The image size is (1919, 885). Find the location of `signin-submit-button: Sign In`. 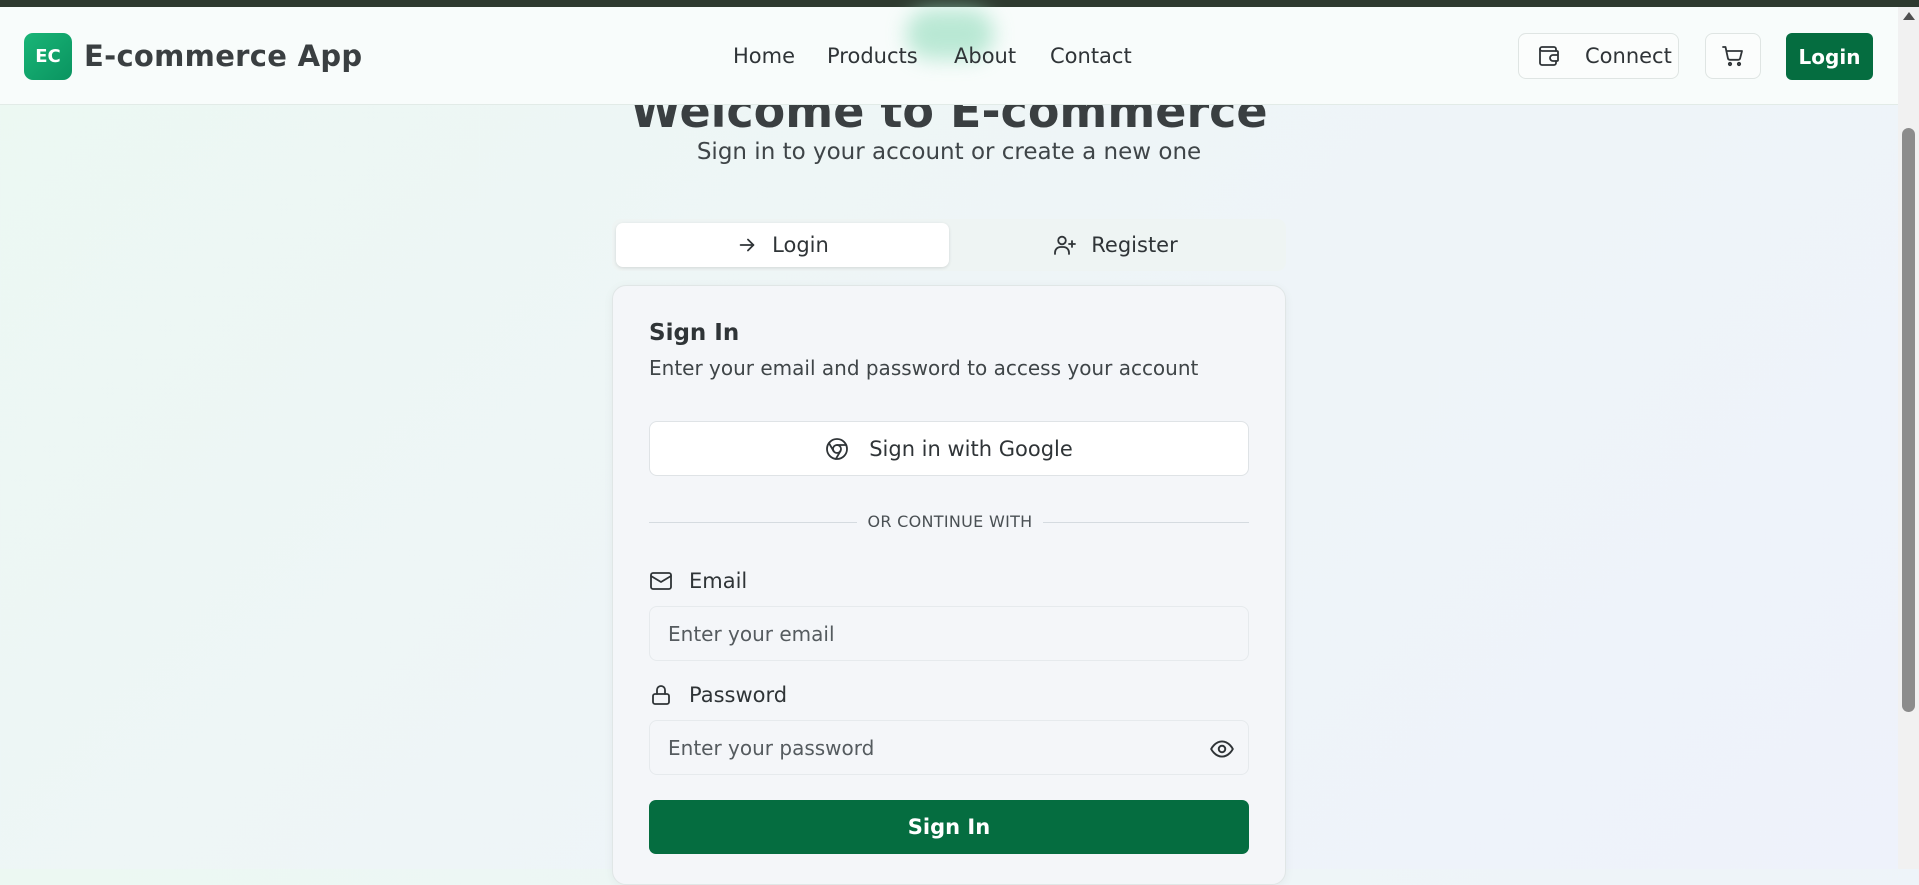

signin-submit-button: Sign In is located at coordinates (949, 827).